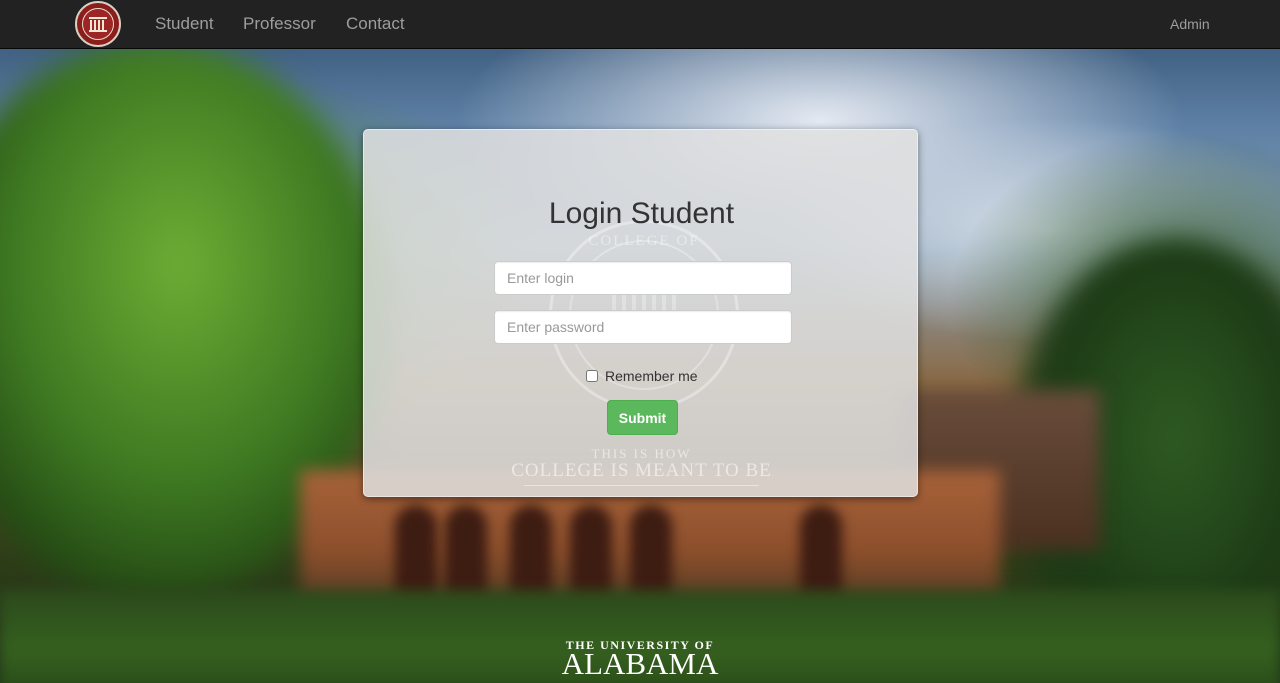  Describe the element at coordinates (375, 24) in the screenshot. I see `nav-link-contact: Contact` at that location.